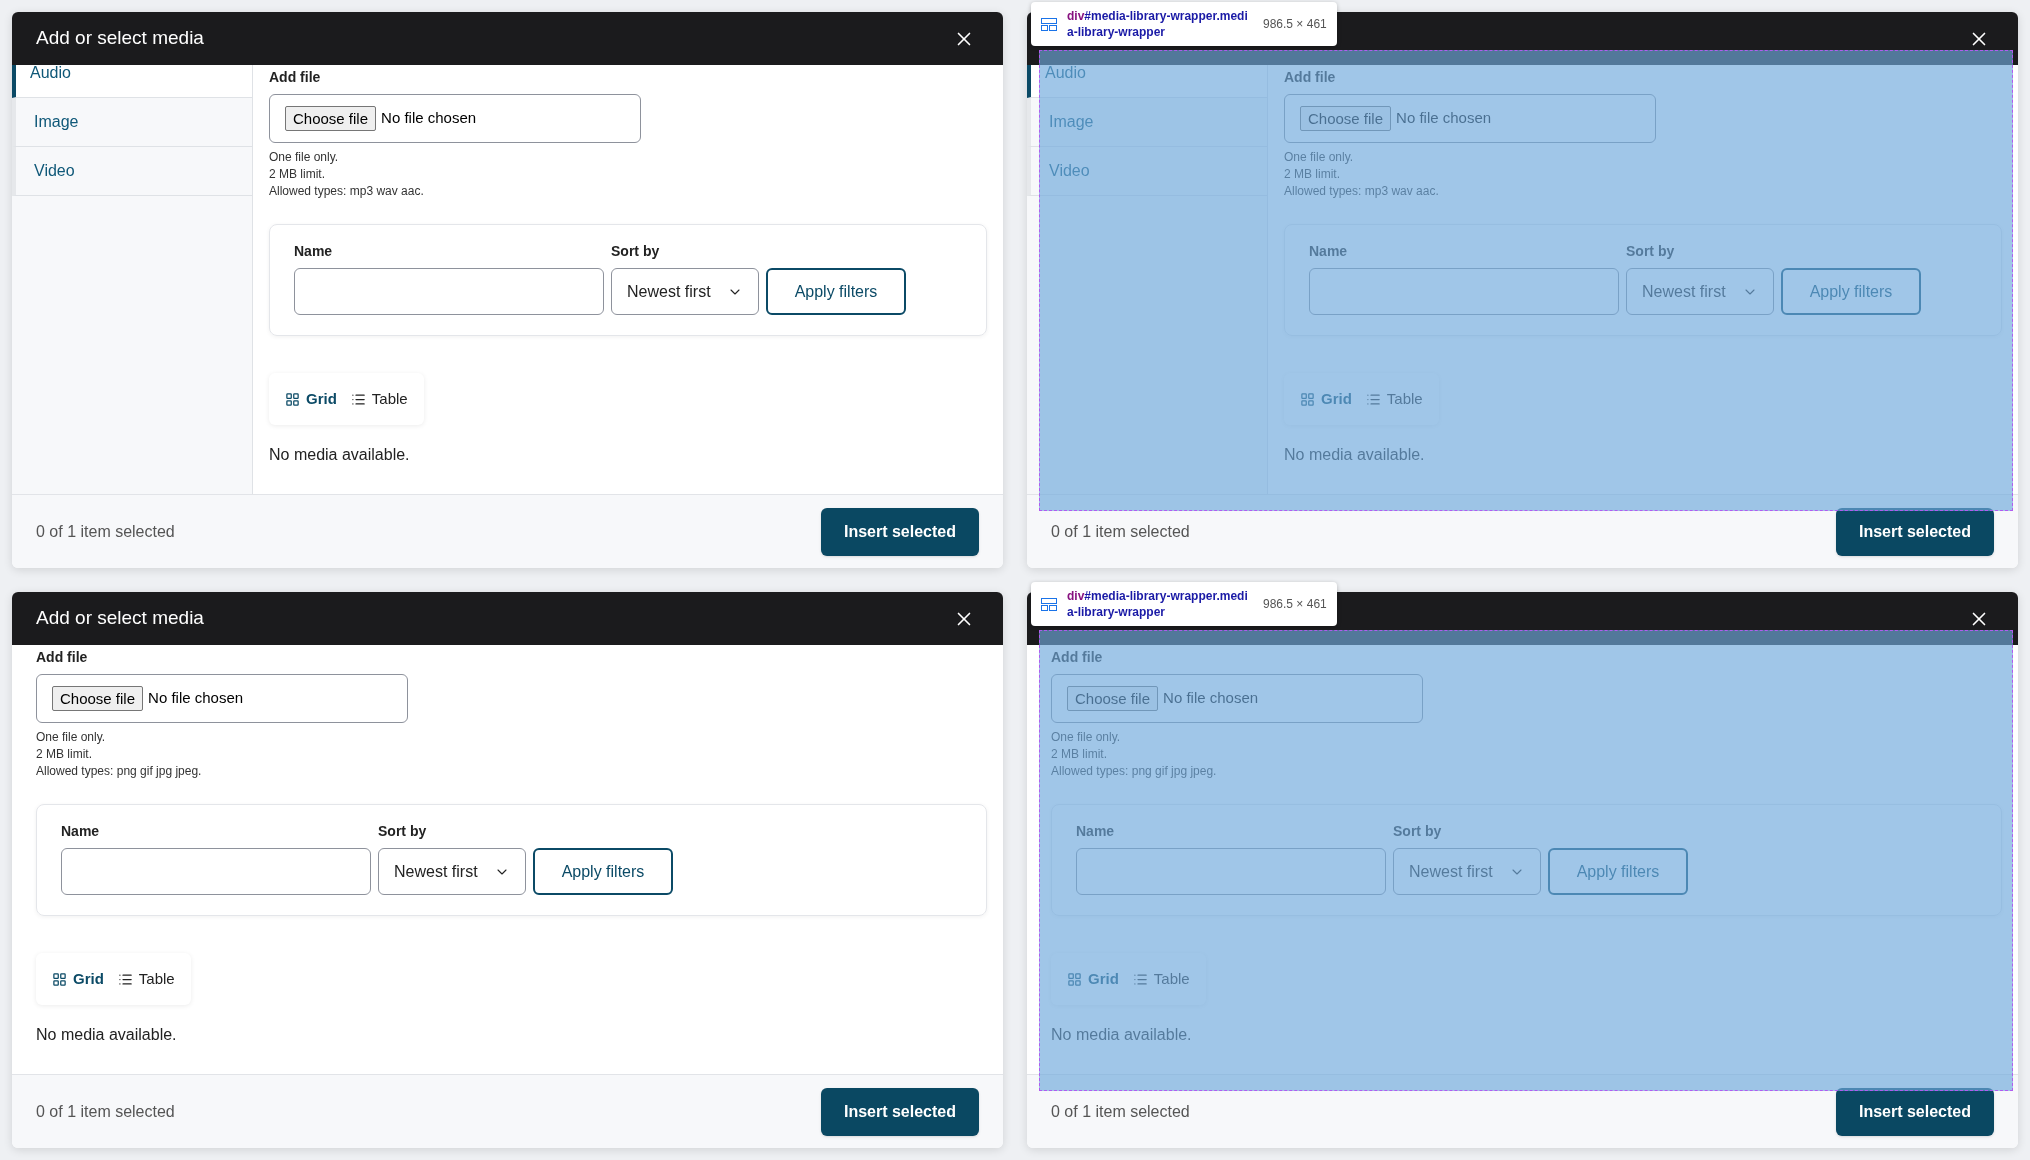 Image resolution: width=2030 pixels, height=1160 pixels. What do you see at coordinates (132, 122) in the screenshot?
I see `media-type-tab: Image` at bounding box center [132, 122].